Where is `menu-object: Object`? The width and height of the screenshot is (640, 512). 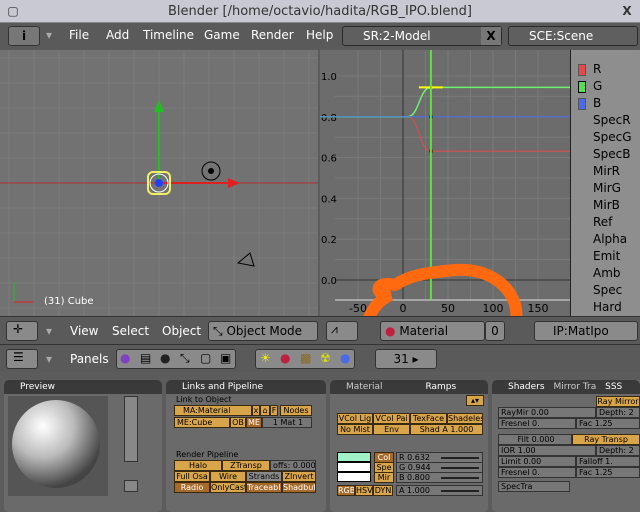
menu-object: Object is located at coordinates (181, 331).